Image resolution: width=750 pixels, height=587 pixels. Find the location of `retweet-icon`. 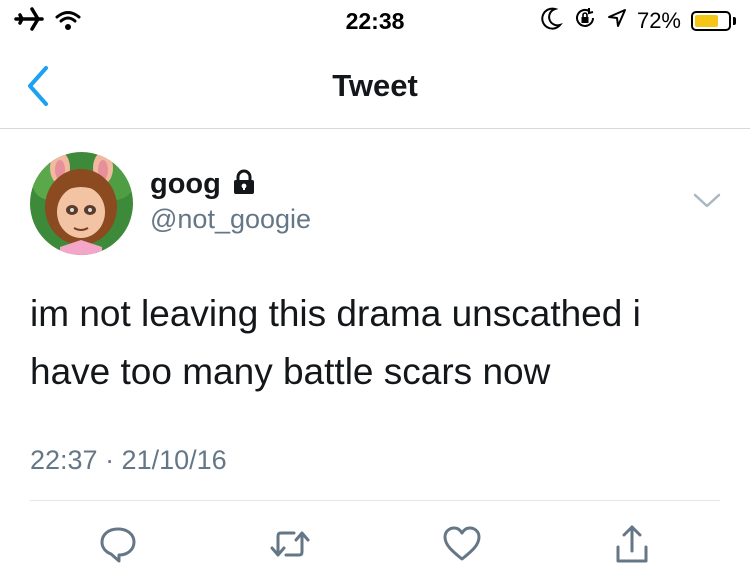

retweet-icon is located at coordinates (290, 544).